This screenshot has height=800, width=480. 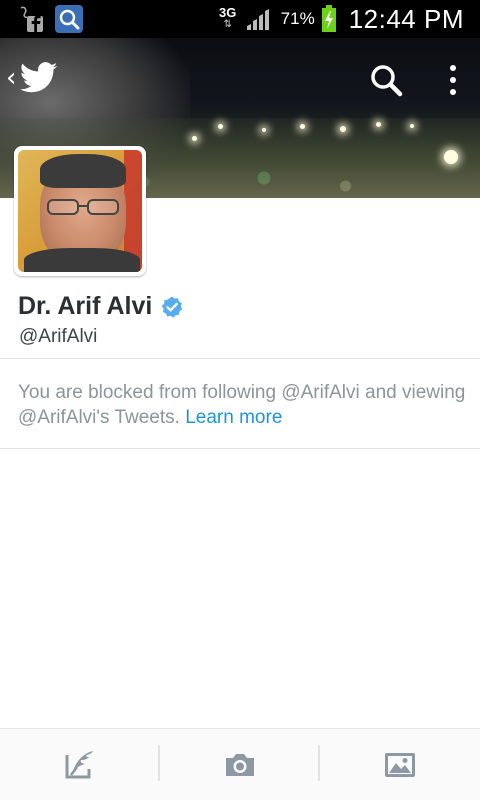 What do you see at coordinates (39, 77) in the screenshot?
I see `twitter-bird-icon` at bounding box center [39, 77].